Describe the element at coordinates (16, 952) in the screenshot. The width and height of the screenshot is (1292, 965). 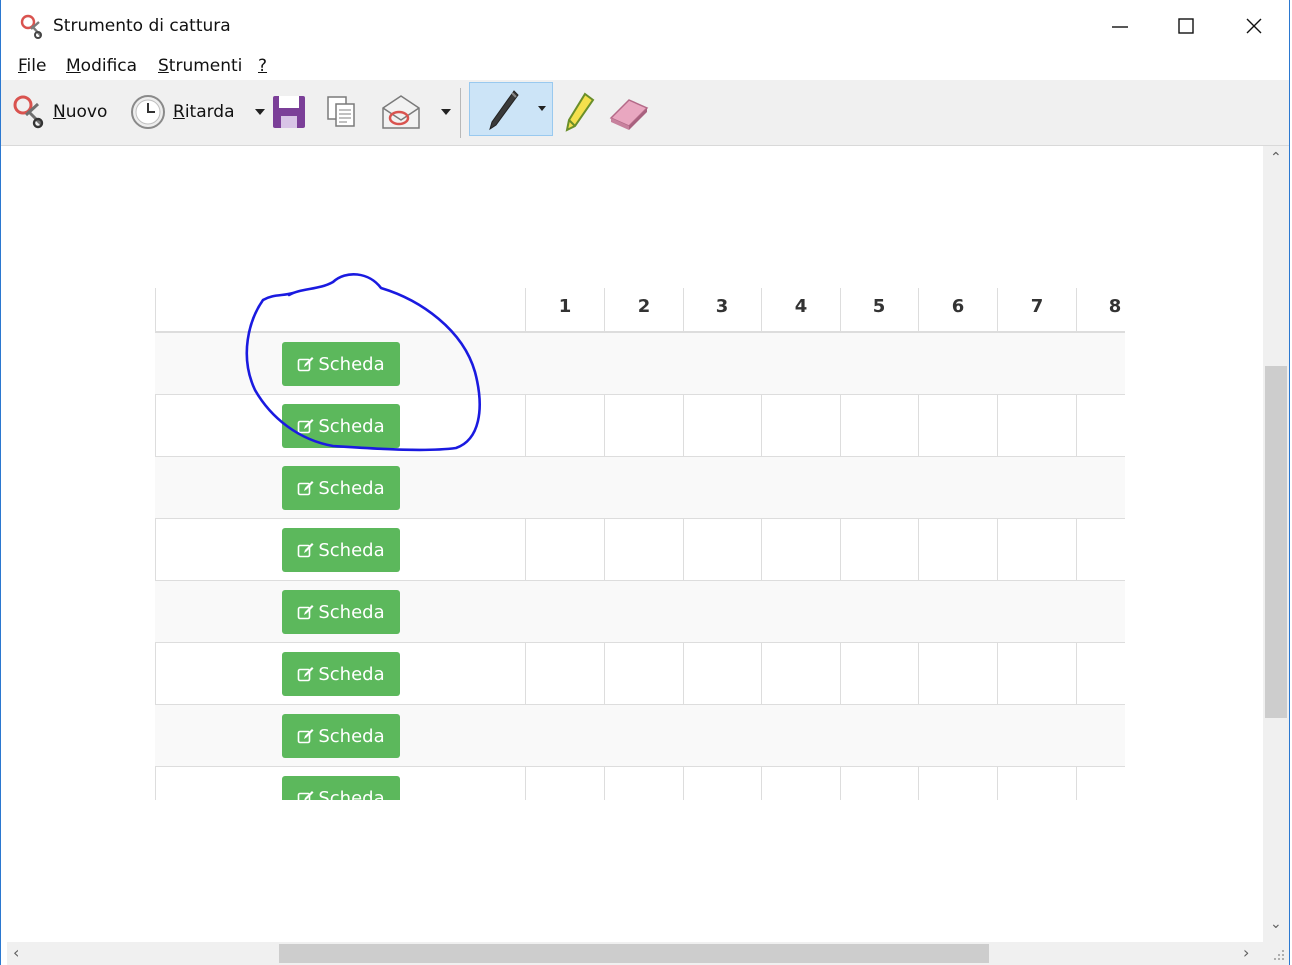
I see `scroll-left-icon: ‹` at that location.